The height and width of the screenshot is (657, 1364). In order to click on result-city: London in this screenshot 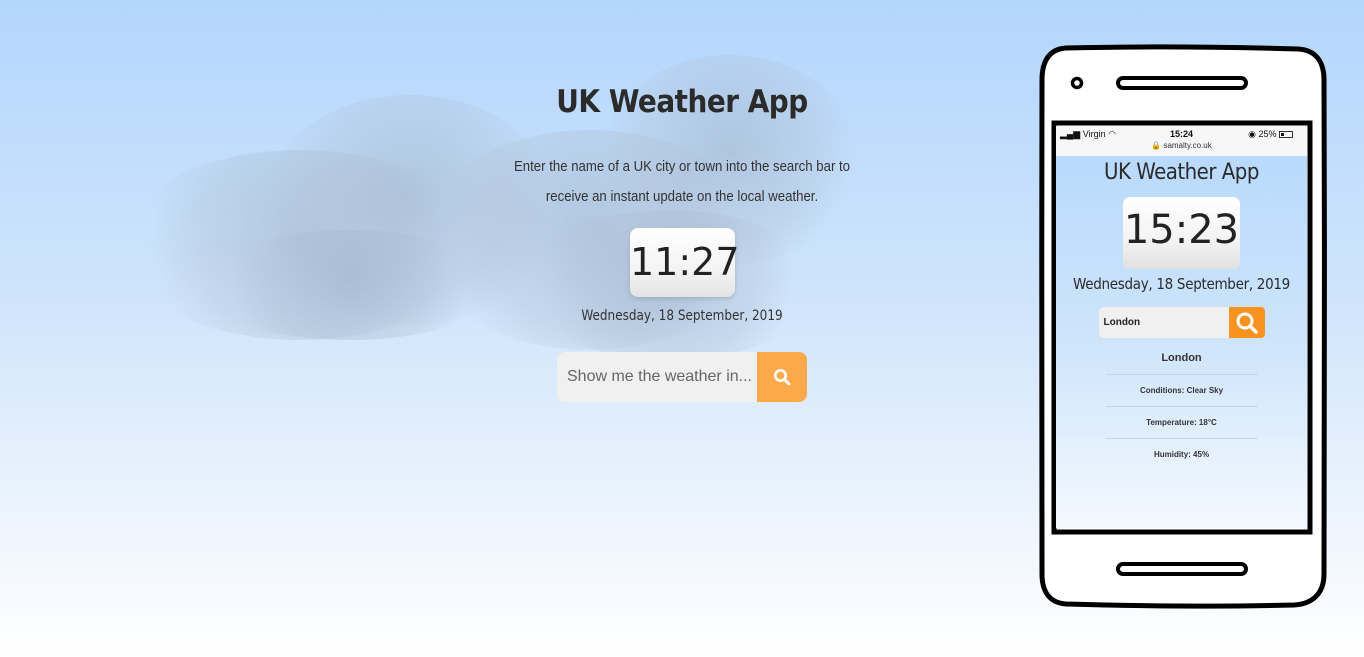, I will do `click(1181, 358)`.